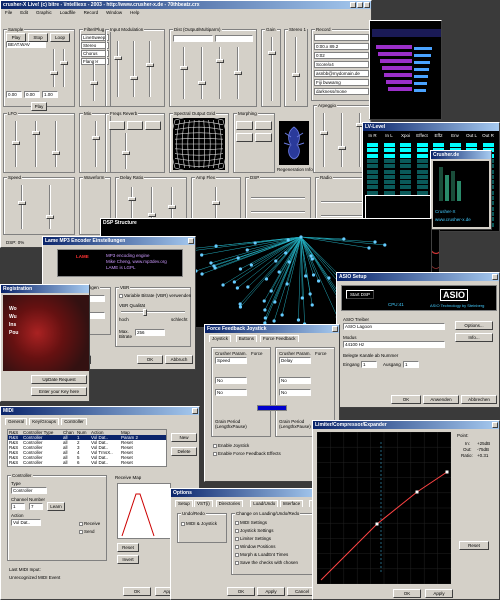  I want to click on stereo-slider, so click(296, 69).